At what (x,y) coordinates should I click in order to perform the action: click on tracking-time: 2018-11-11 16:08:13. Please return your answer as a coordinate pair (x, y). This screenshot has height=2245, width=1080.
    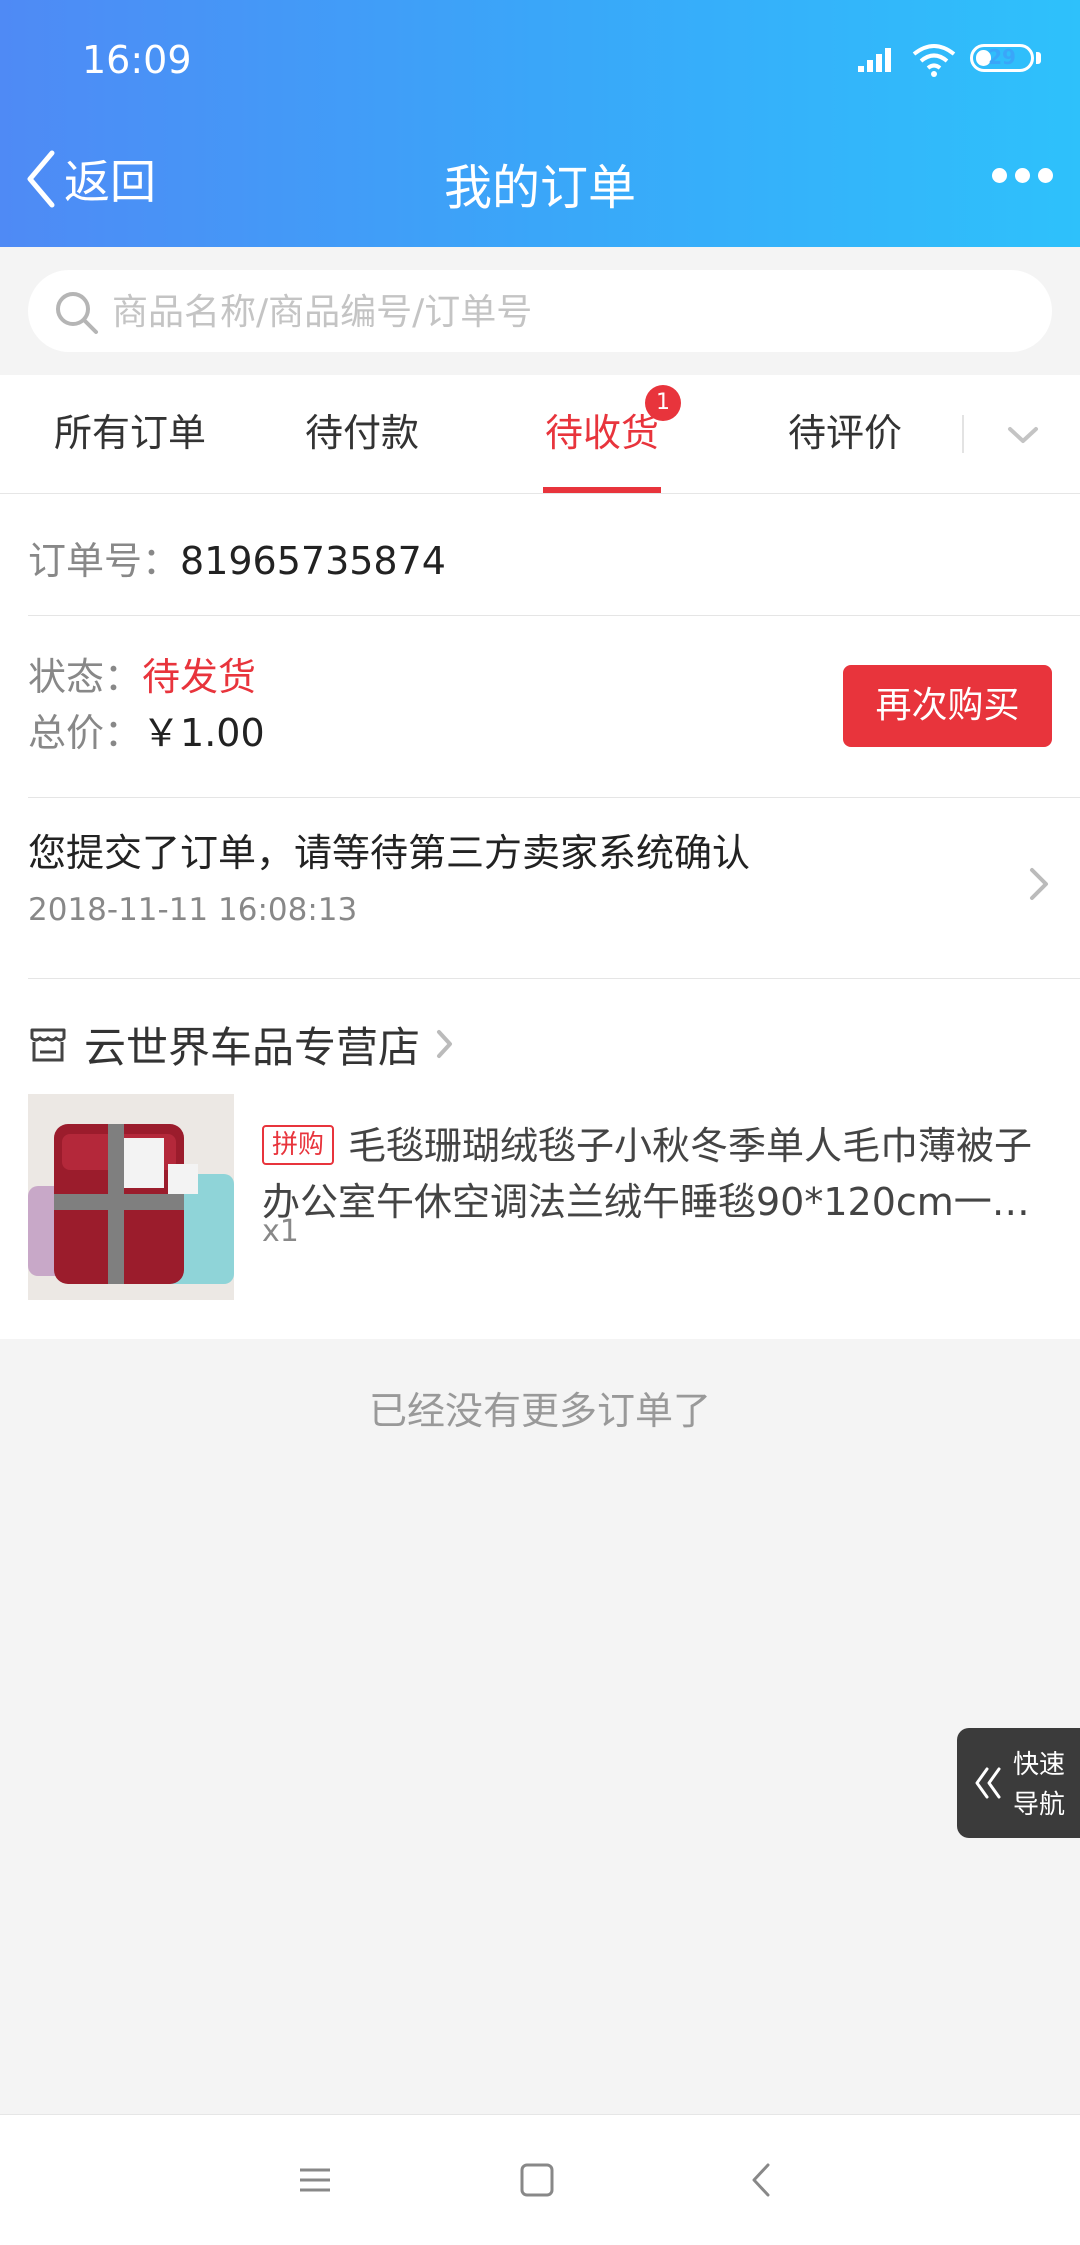
    Looking at the image, I should click on (193, 910).